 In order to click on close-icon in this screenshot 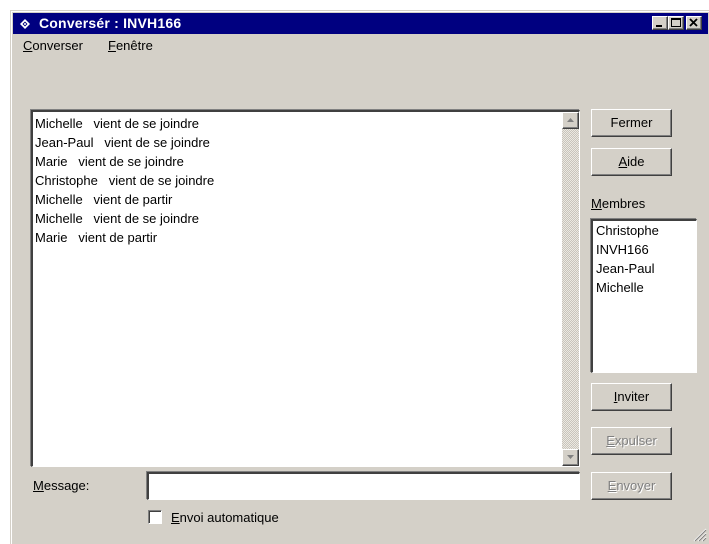, I will do `click(693, 22)`.